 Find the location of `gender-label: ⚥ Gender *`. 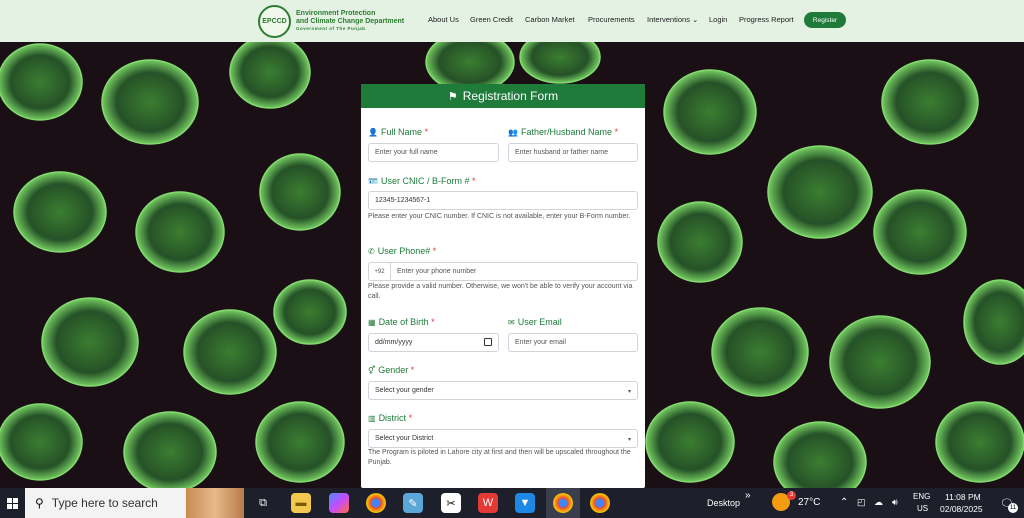

gender-label: ⚥ Gender * is located at coordinates (391, 370).